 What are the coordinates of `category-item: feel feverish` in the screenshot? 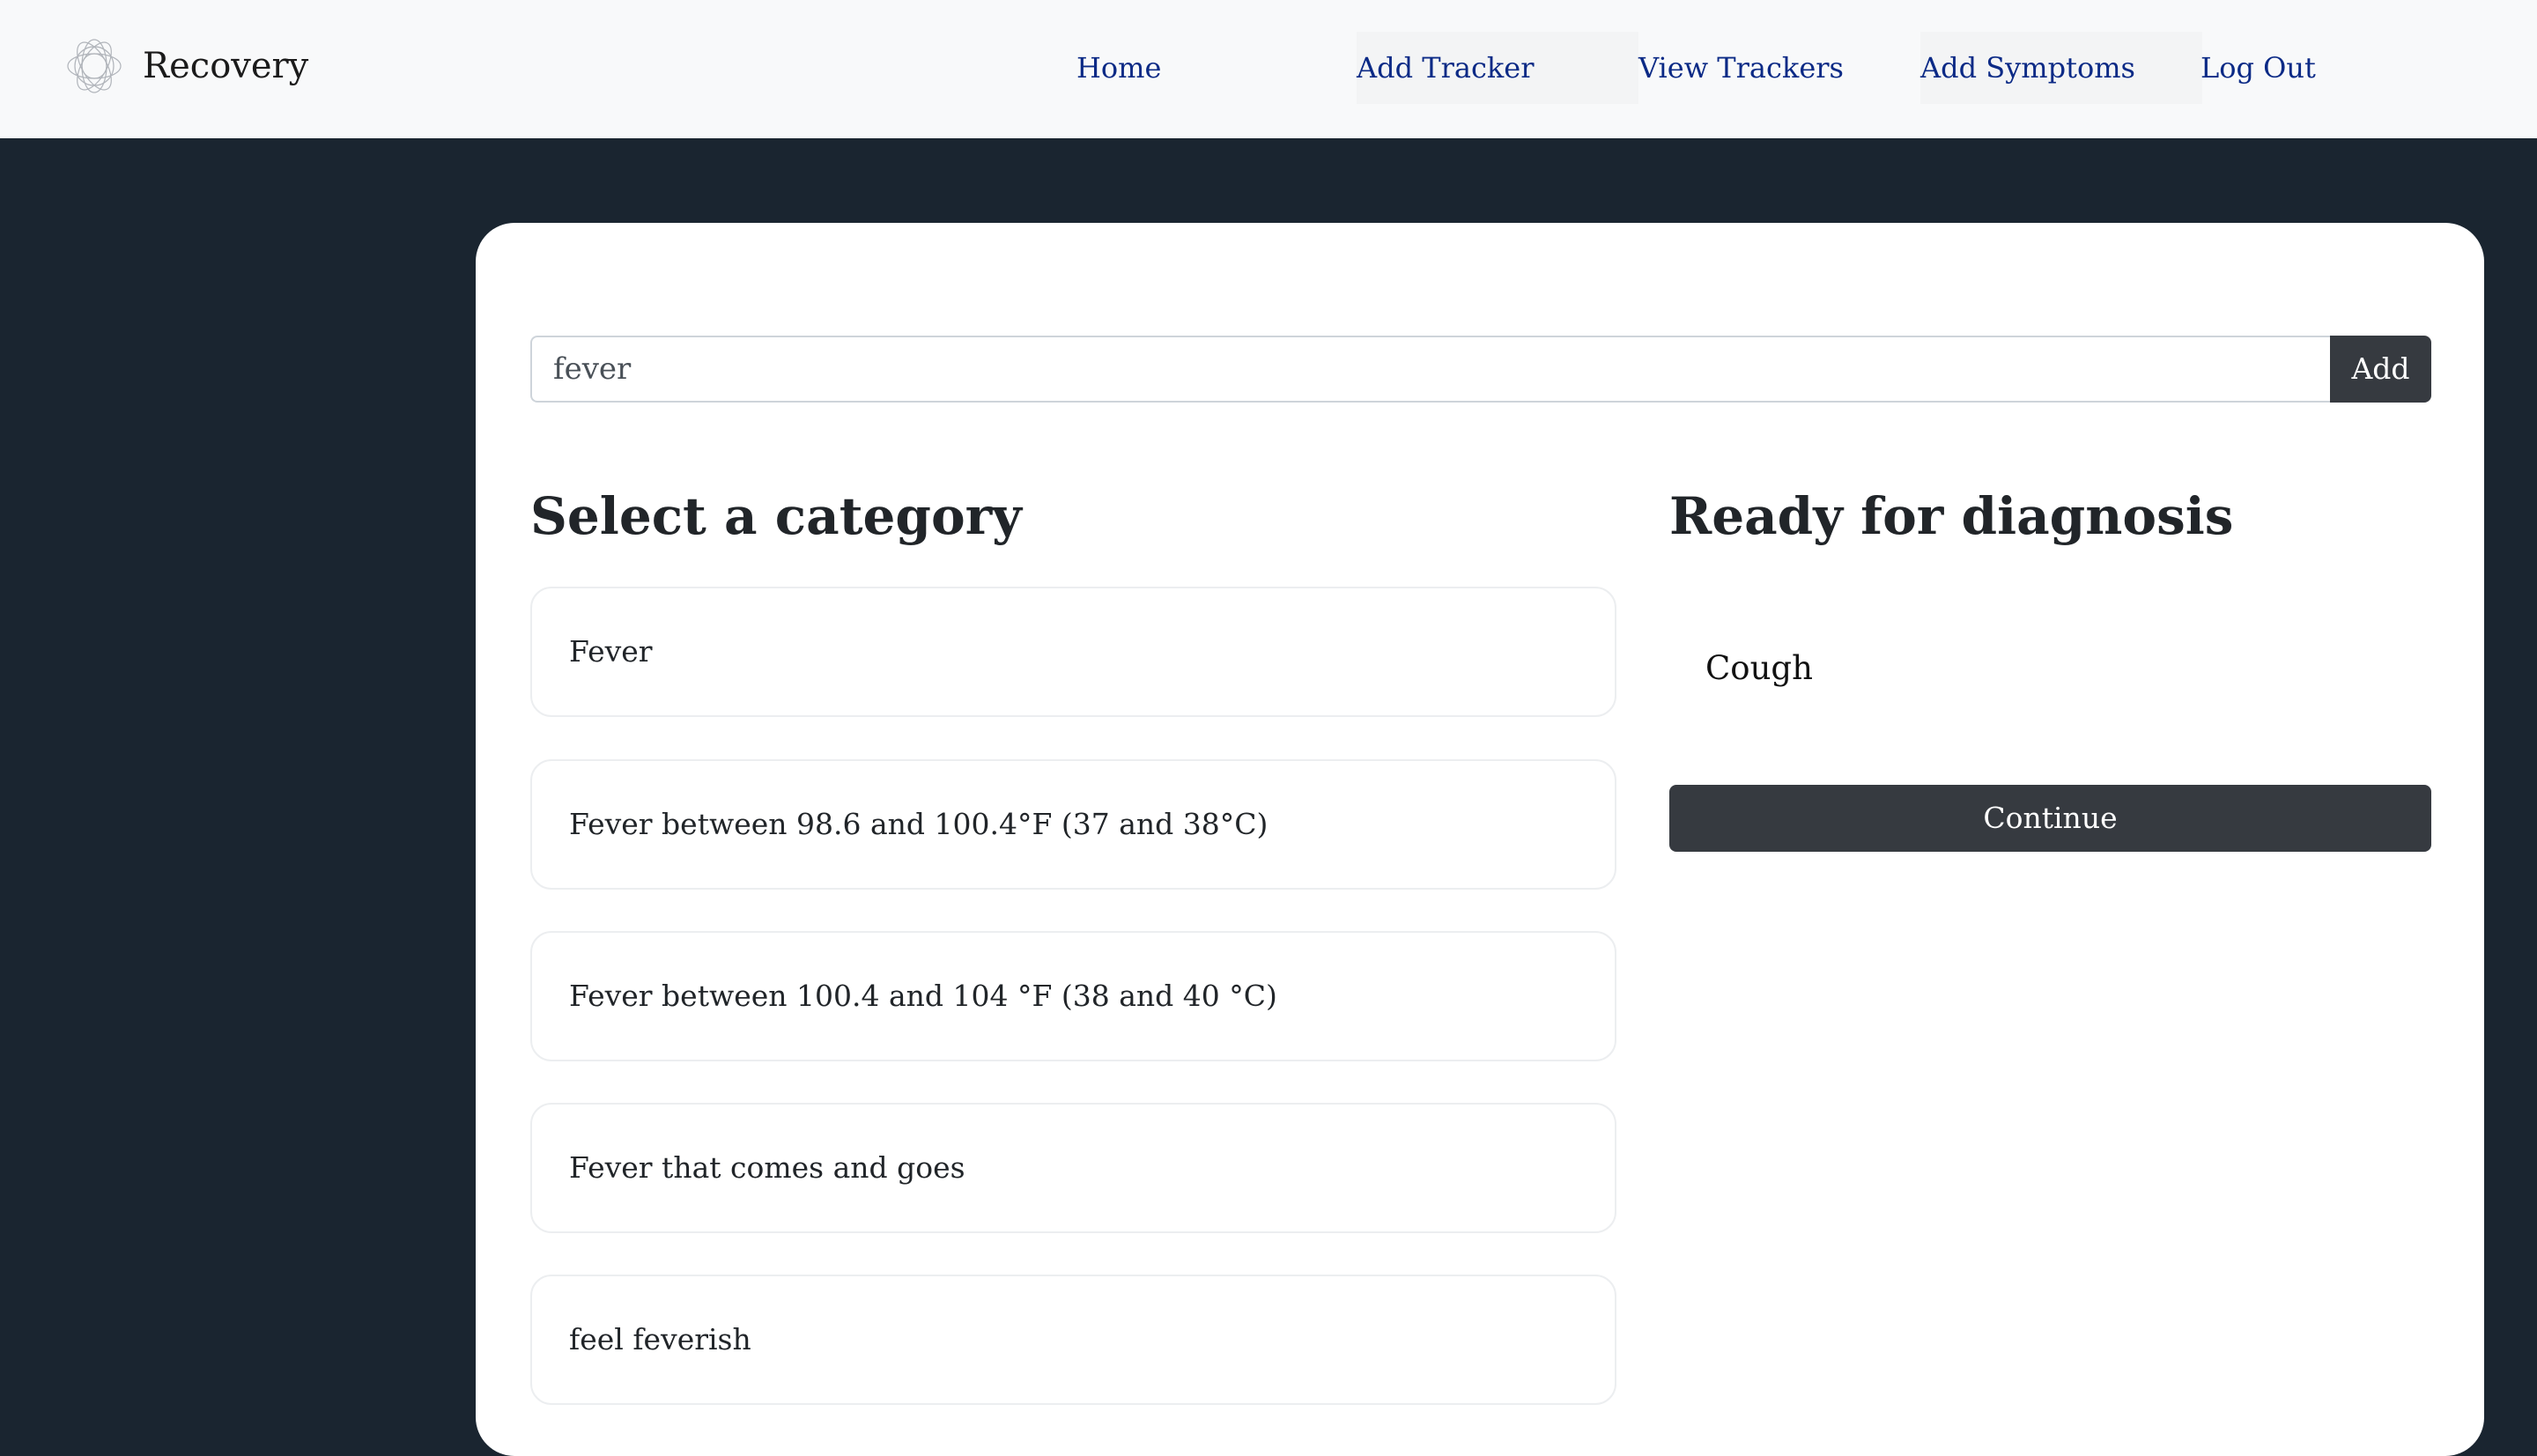 It's located at (1073, 1340).